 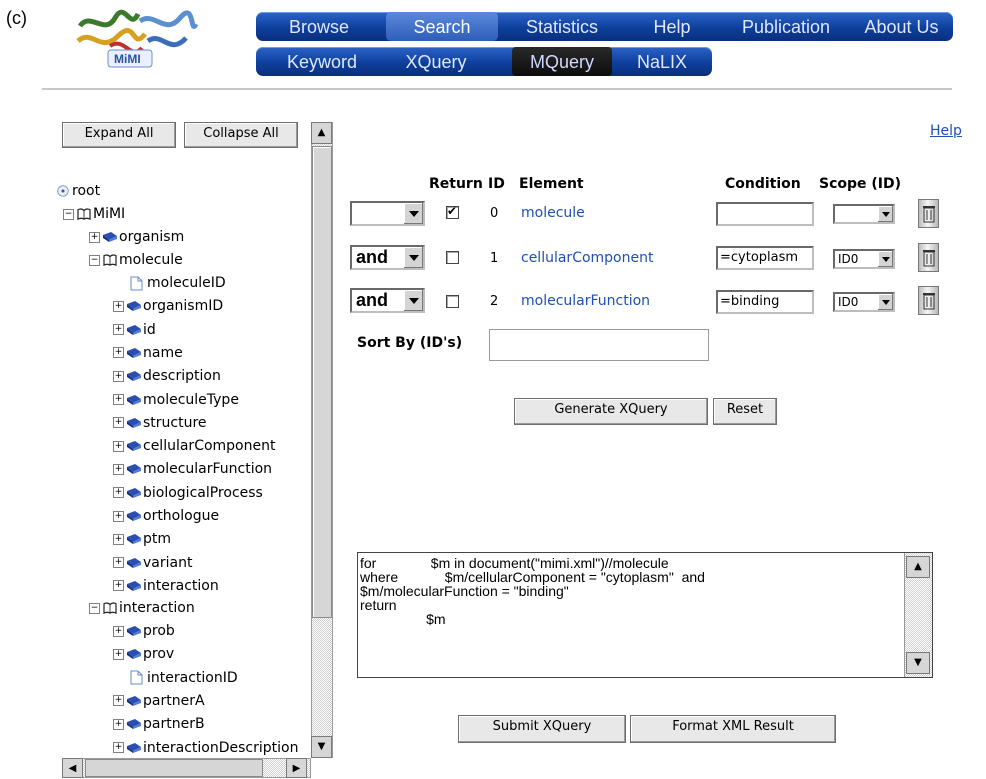 What do you see at coordinates (765, 214) in the screenshot?
I see `condition-input` at bounding box center [765, 214].